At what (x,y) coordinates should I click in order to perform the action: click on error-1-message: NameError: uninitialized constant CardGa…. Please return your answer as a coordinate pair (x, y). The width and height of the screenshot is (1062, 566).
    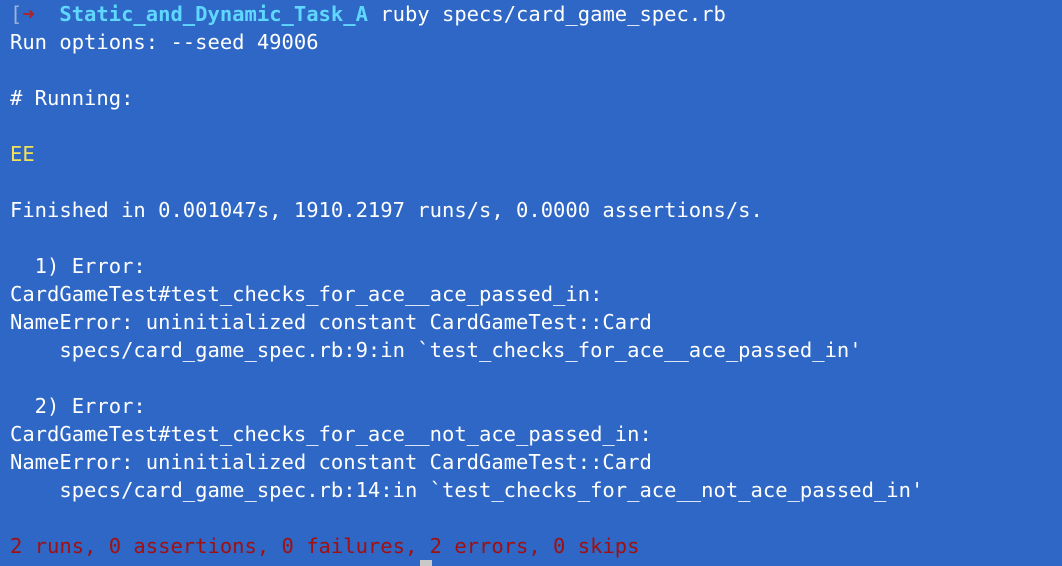
    Looking at the image, I should click on (331, 322).